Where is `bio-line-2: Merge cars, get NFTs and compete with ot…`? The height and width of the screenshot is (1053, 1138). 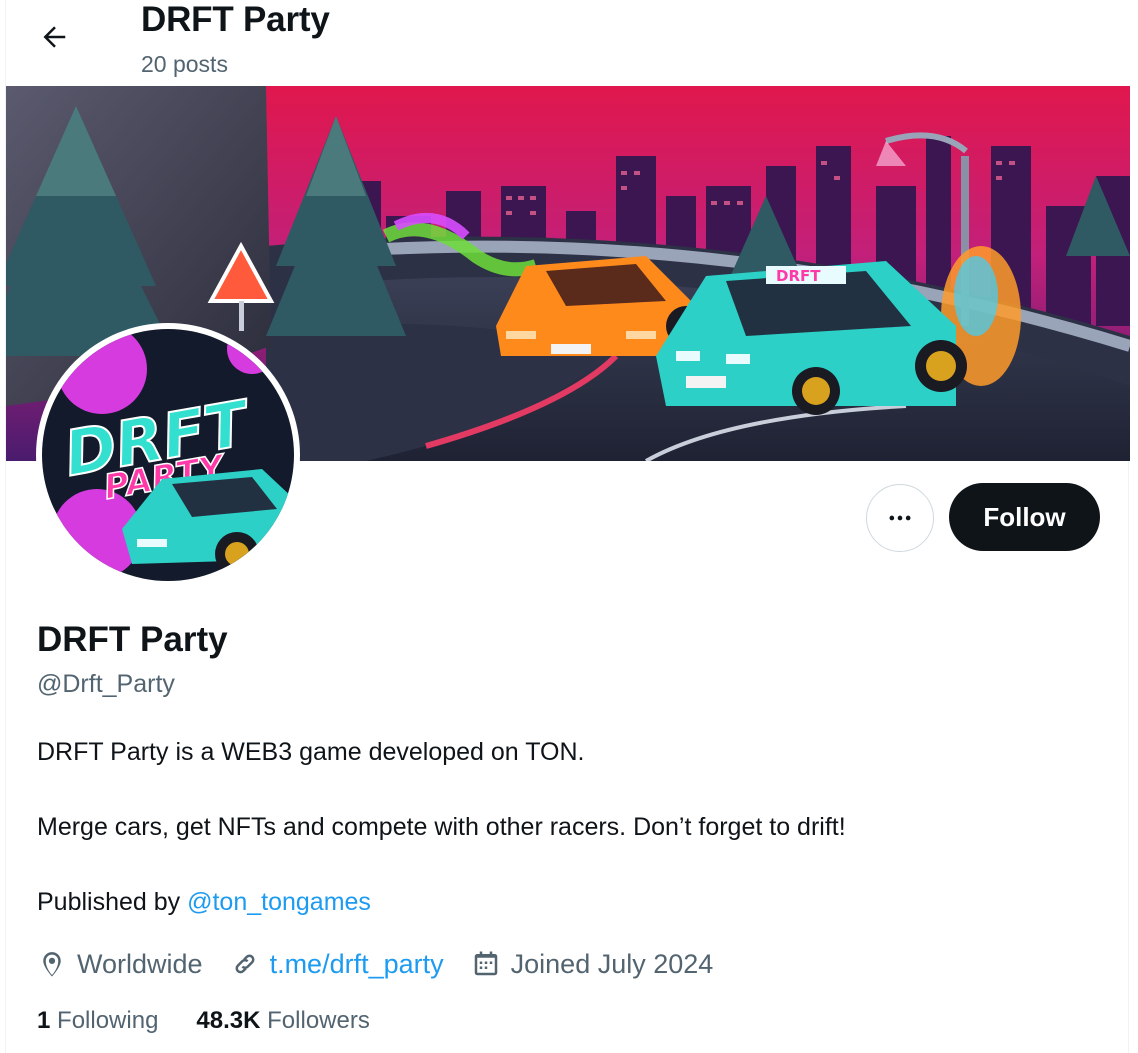
bio-line-2: Merge cars, get NFTs and compete with ot… is located at coordinates (441, 827).